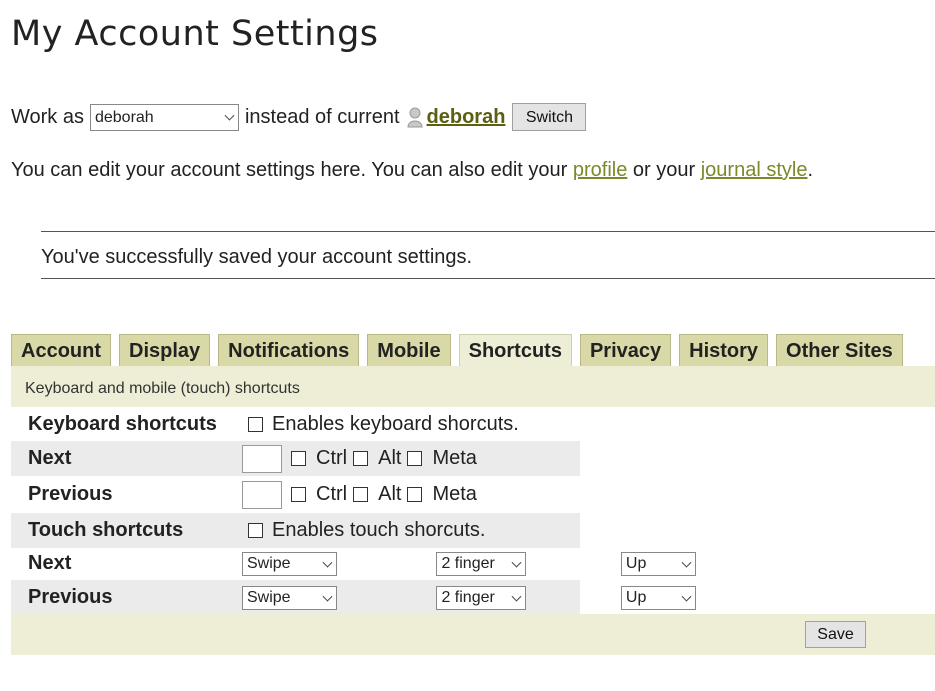 The width and height of the screenshot is (935, 691). What do you see at coordinates (625, 350) in the screenshot?
I see `tab-privacy: Privacy` at bounding box center [625, 350].